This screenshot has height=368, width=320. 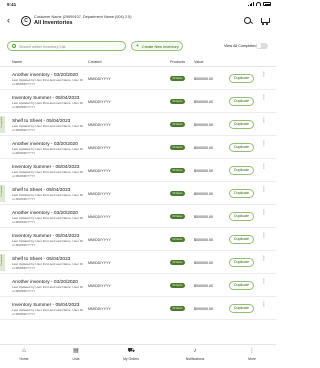 I want to click on nav-home-label: Home, so click(x=24, y=359).